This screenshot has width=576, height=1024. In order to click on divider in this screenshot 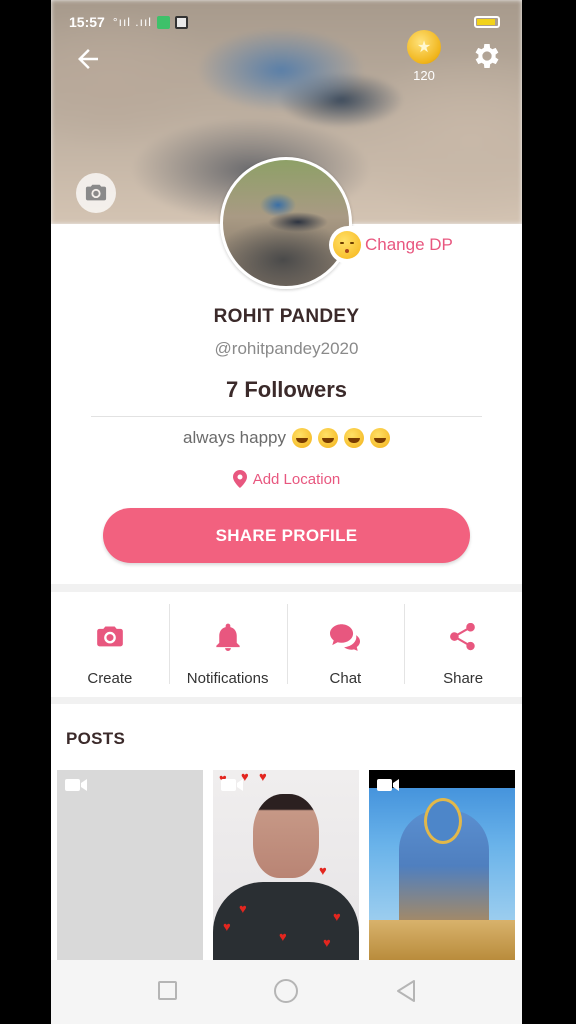, I will do `click(286, 416)`.